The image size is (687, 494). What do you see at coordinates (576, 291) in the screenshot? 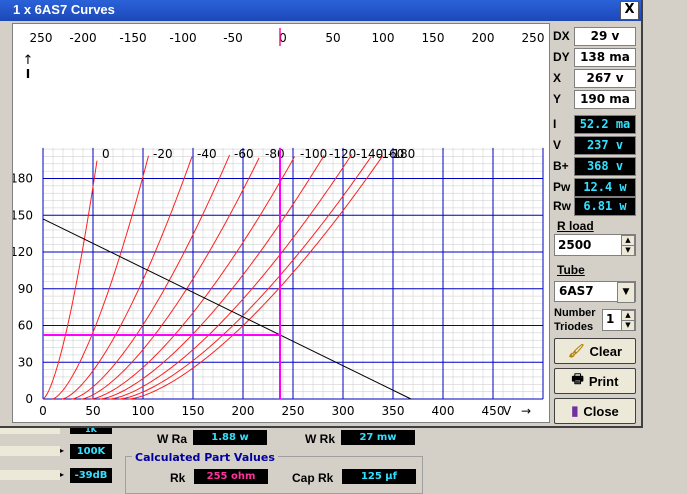
I see `tube-value: 6AS7` at bounding box center [576, 291].